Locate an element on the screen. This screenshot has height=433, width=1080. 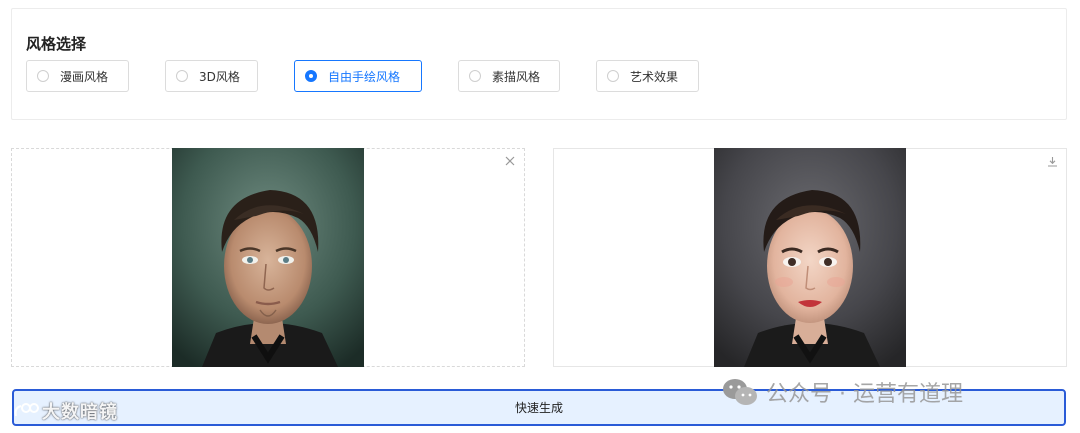
style-option-label: 3D风格 is located at coordinates (219, 76).